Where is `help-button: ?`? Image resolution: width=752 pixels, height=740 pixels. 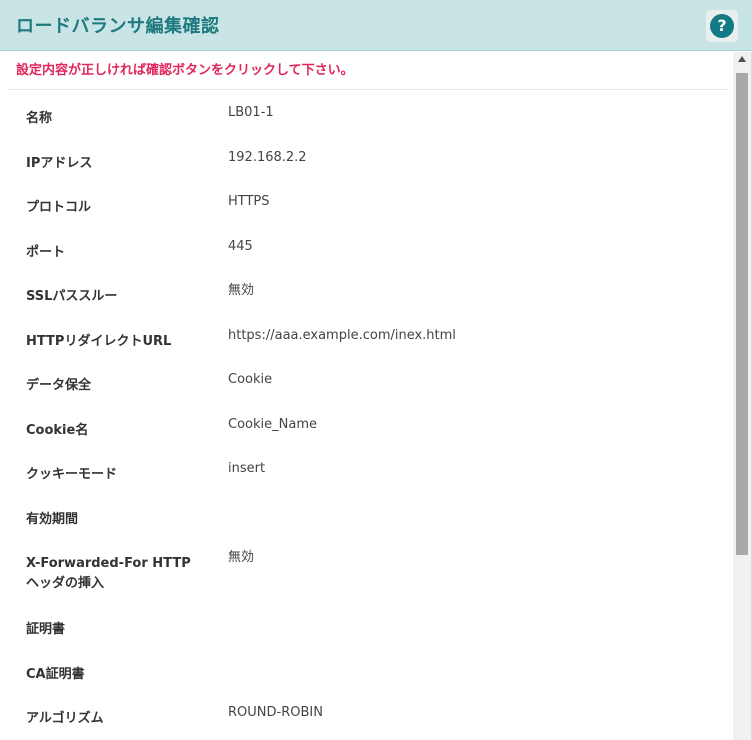 help-button: ? is located at coordinates (722, 26).